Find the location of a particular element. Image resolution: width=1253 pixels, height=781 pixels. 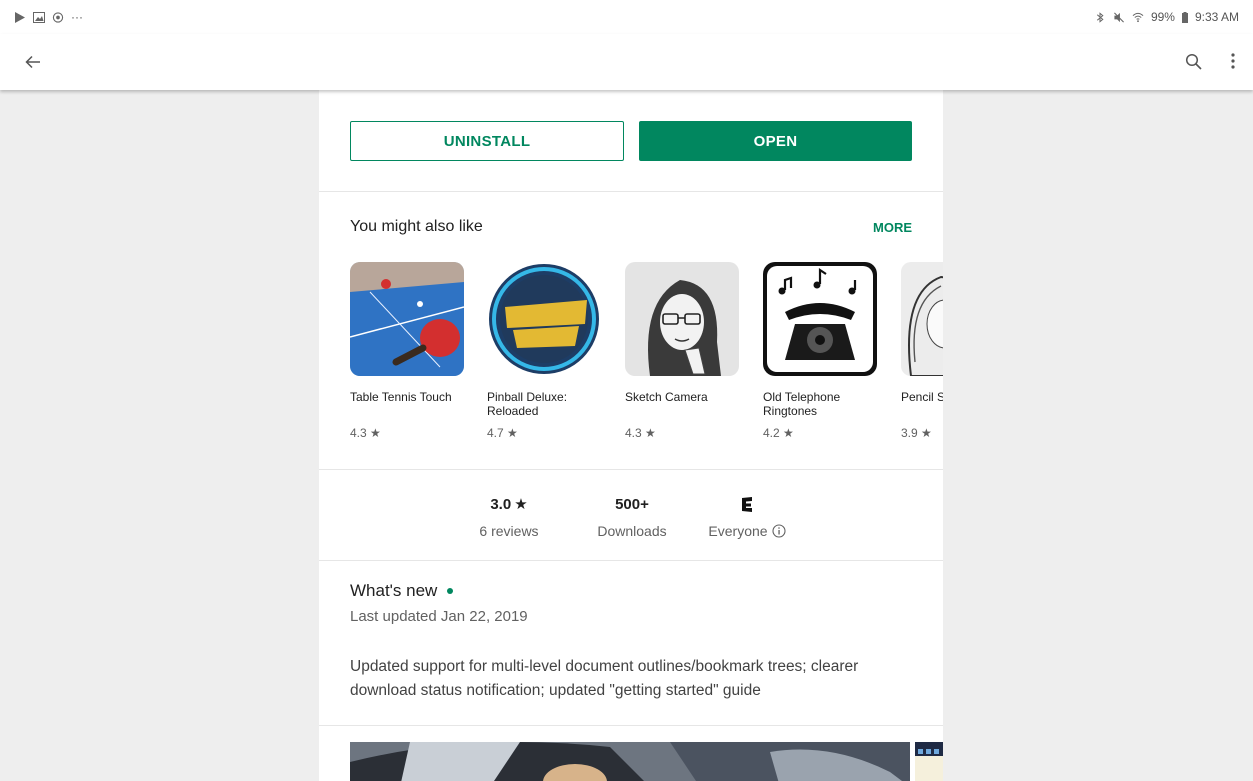

rating-value: 3.0 is located at coordinates (501, 504).